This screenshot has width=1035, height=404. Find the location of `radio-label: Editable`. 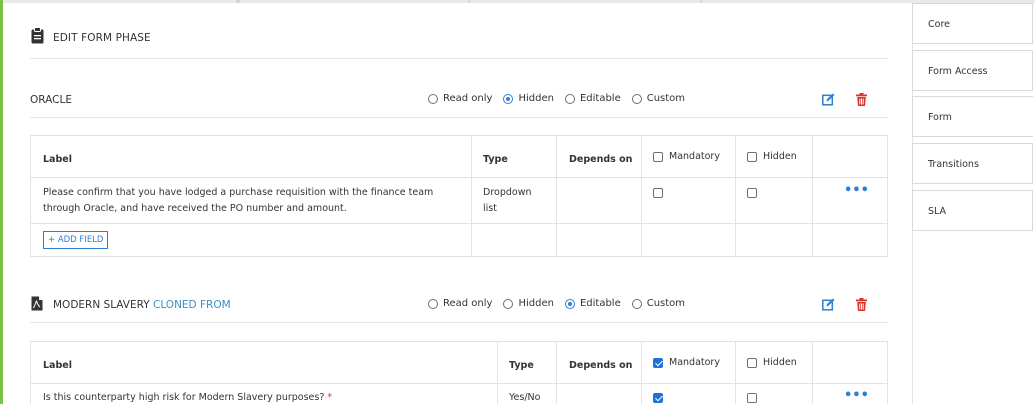

radio-label: Editable is located at coordinates (600, 303).